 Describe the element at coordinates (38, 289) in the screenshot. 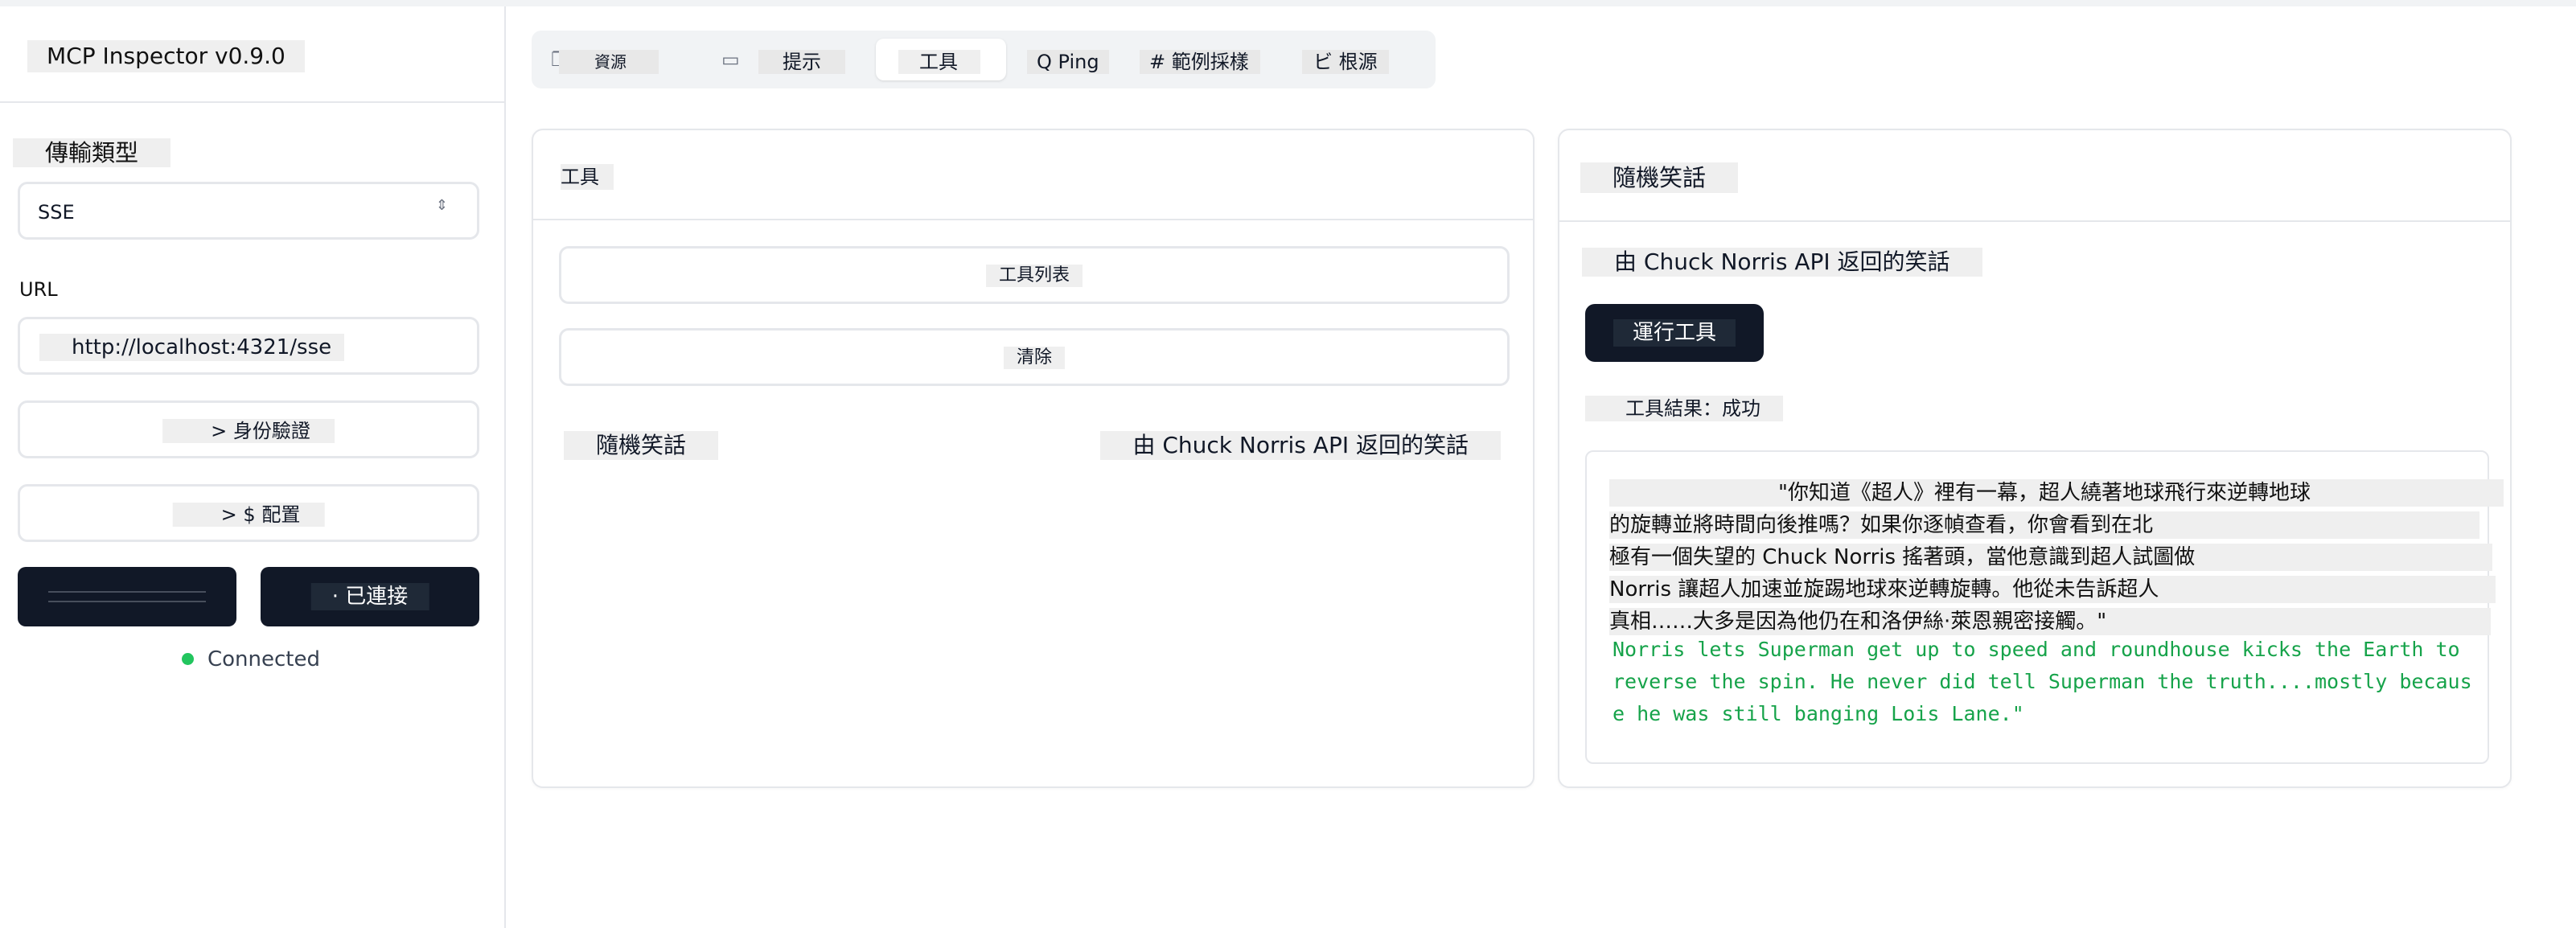

I see `url-label: URL` at that location.